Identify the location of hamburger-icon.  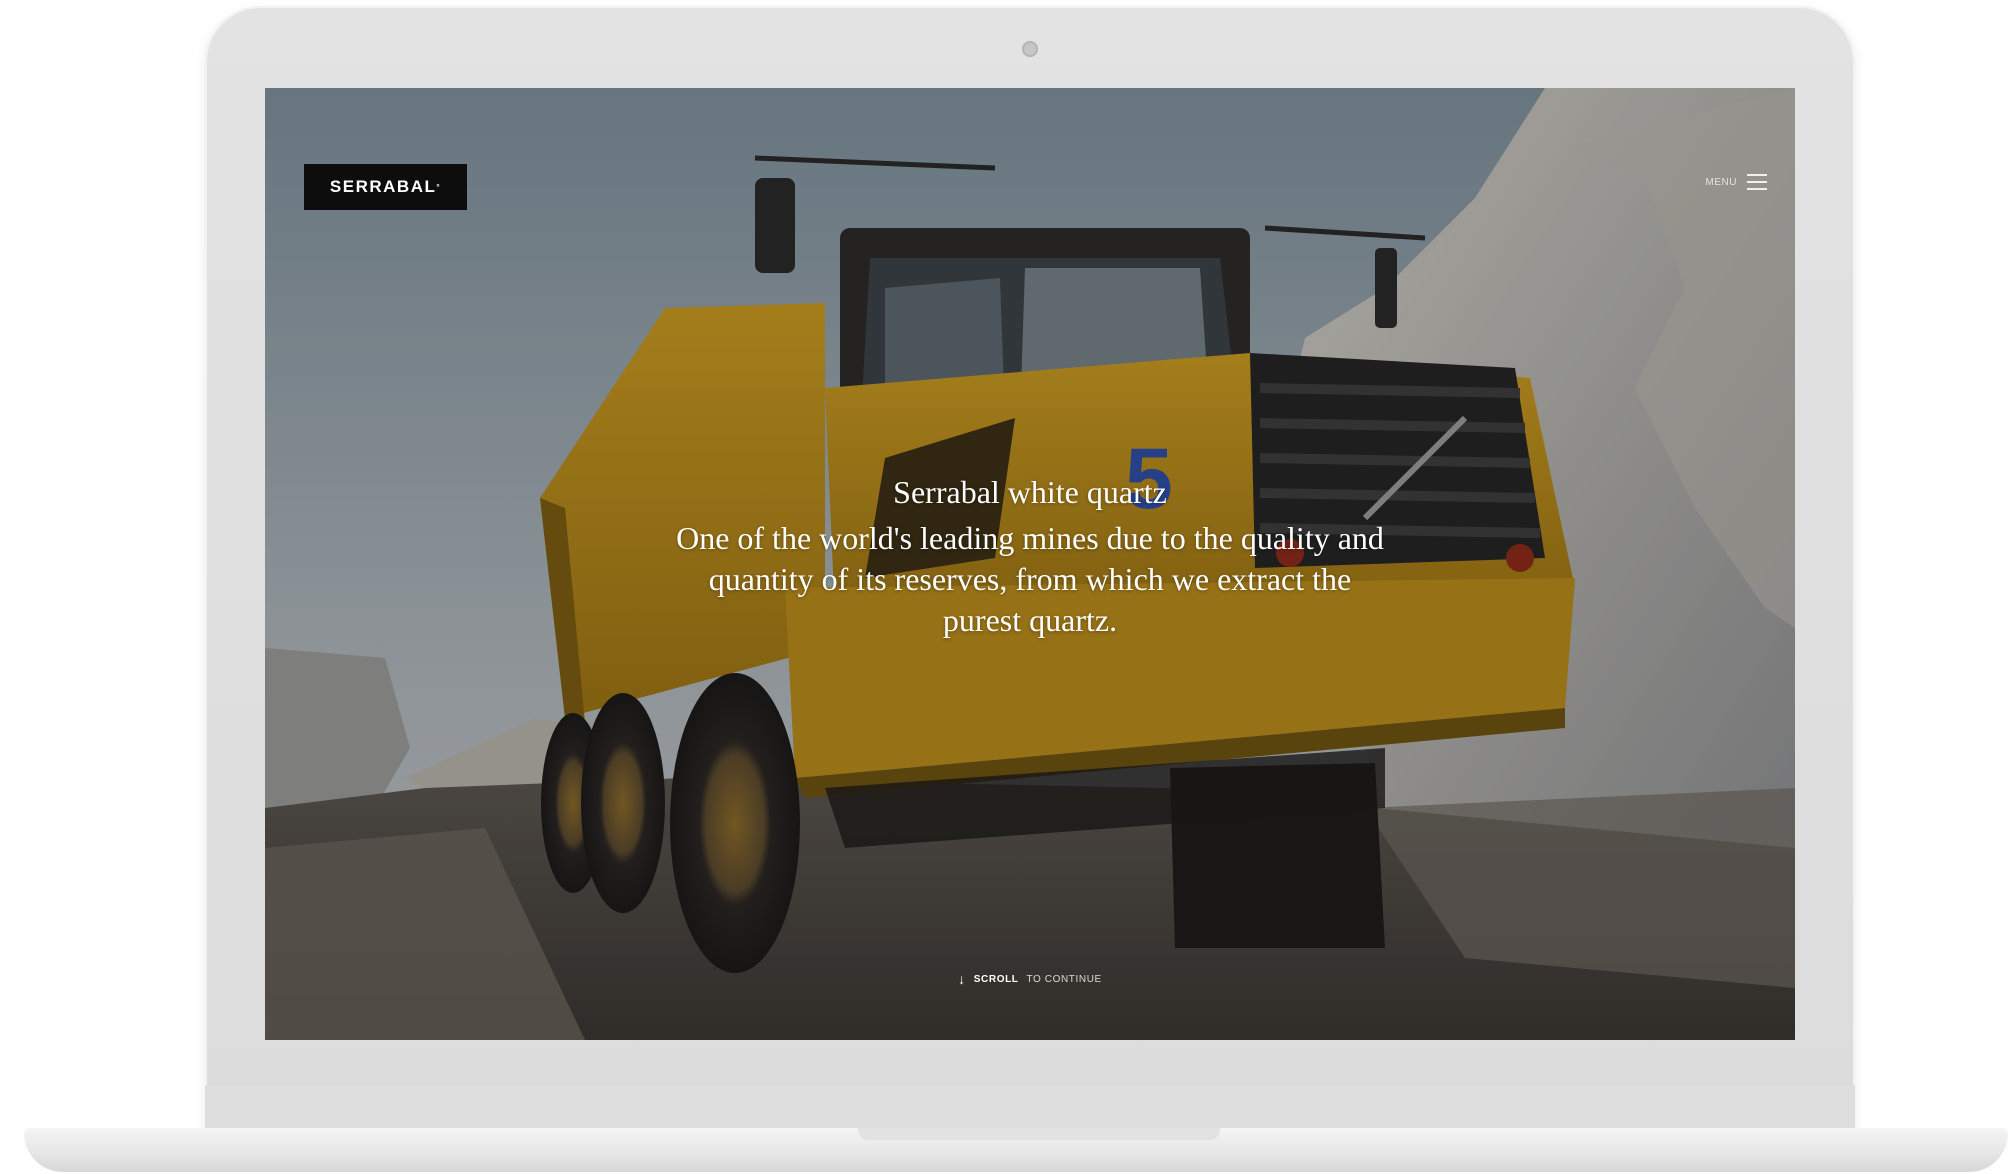
(1757, 182).